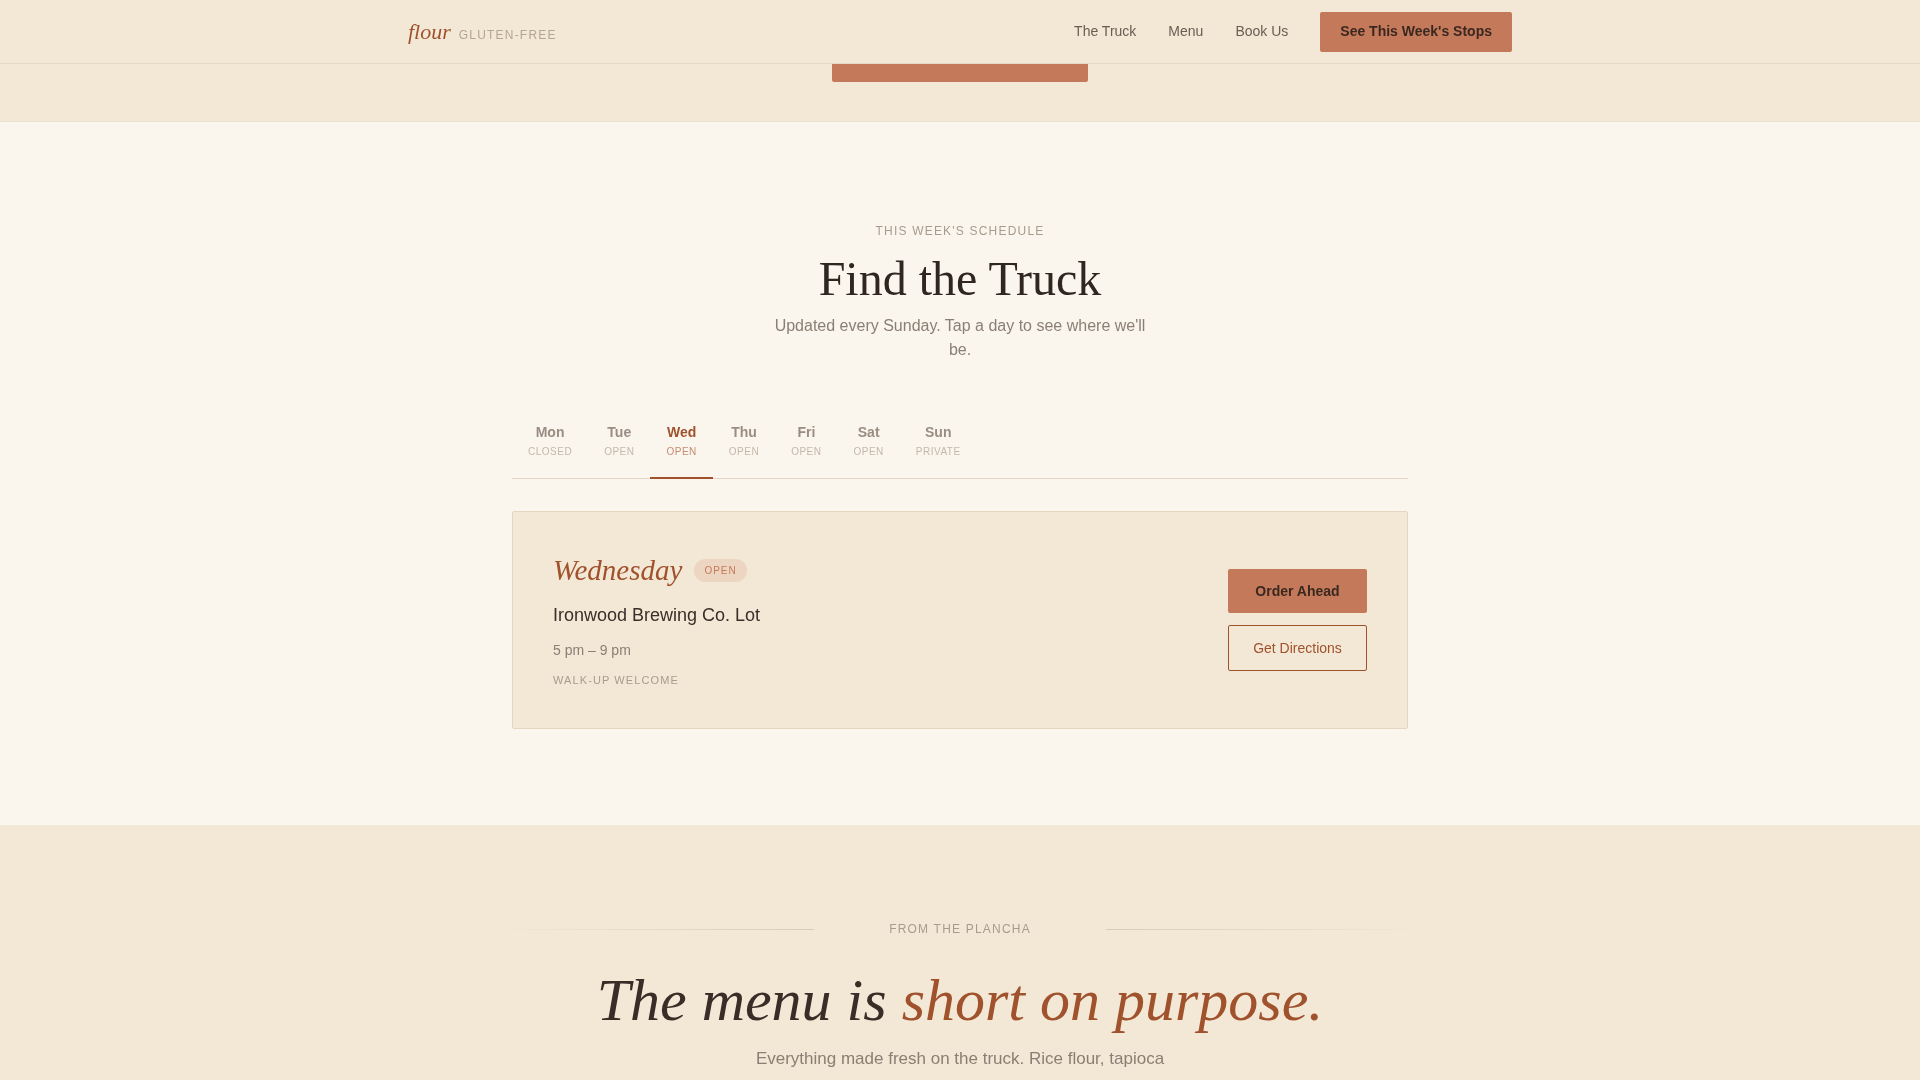  Describe the element at coordinates (507, 34) in the screenshot. I see `logo-tagline: GLUTEN-FREE` at that location.